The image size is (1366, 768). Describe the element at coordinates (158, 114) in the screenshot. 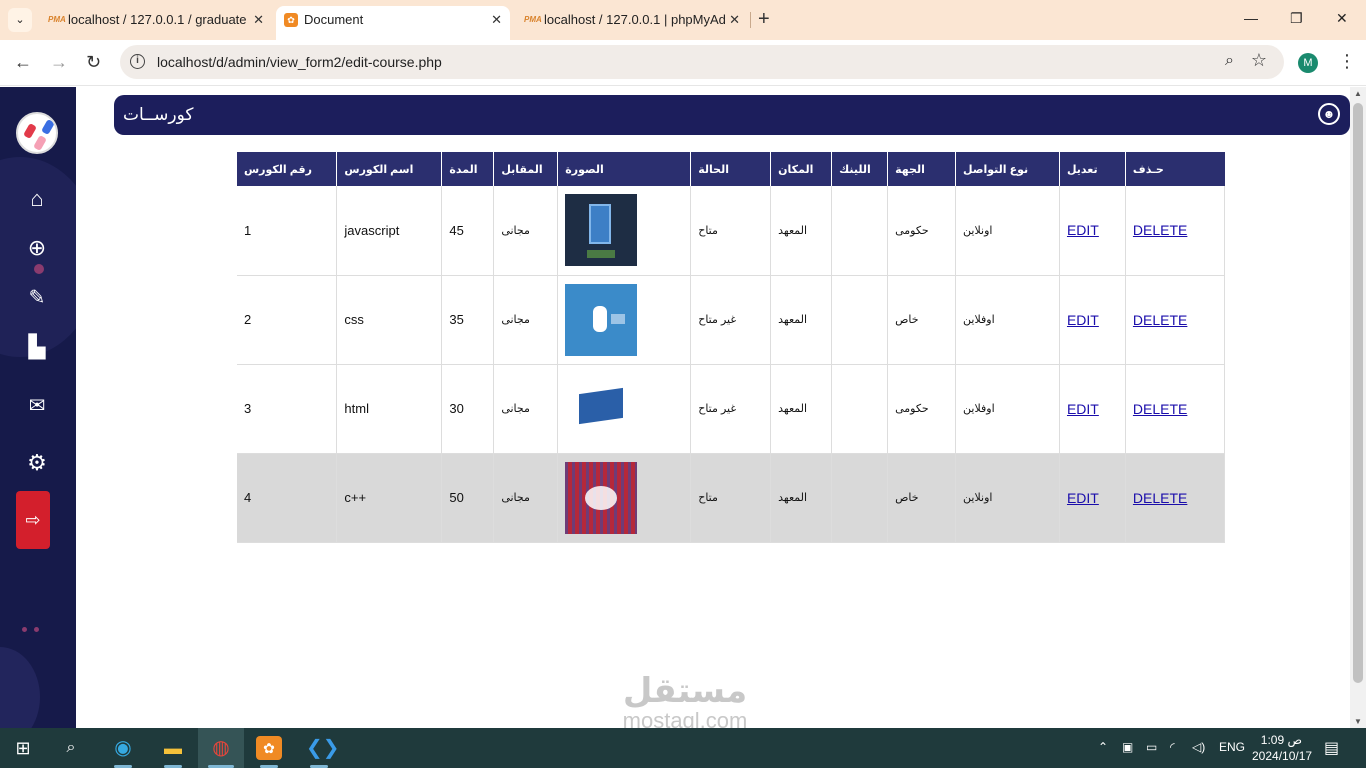

I see `page-title: كورســات` at that location.